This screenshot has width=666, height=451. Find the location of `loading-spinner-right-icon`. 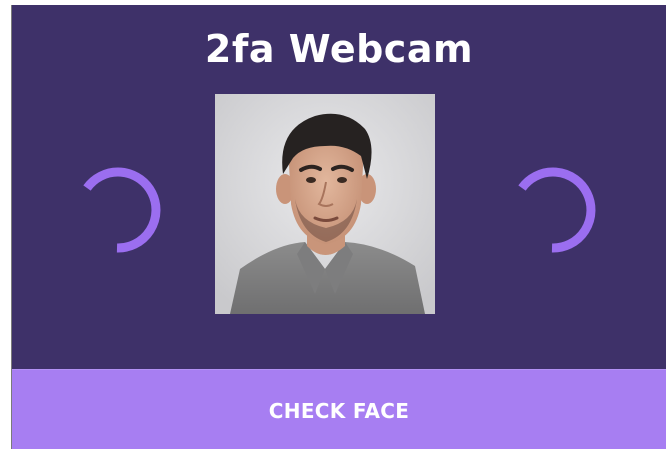

loading-spinner-right-icon is located at coordinates (557, 210).